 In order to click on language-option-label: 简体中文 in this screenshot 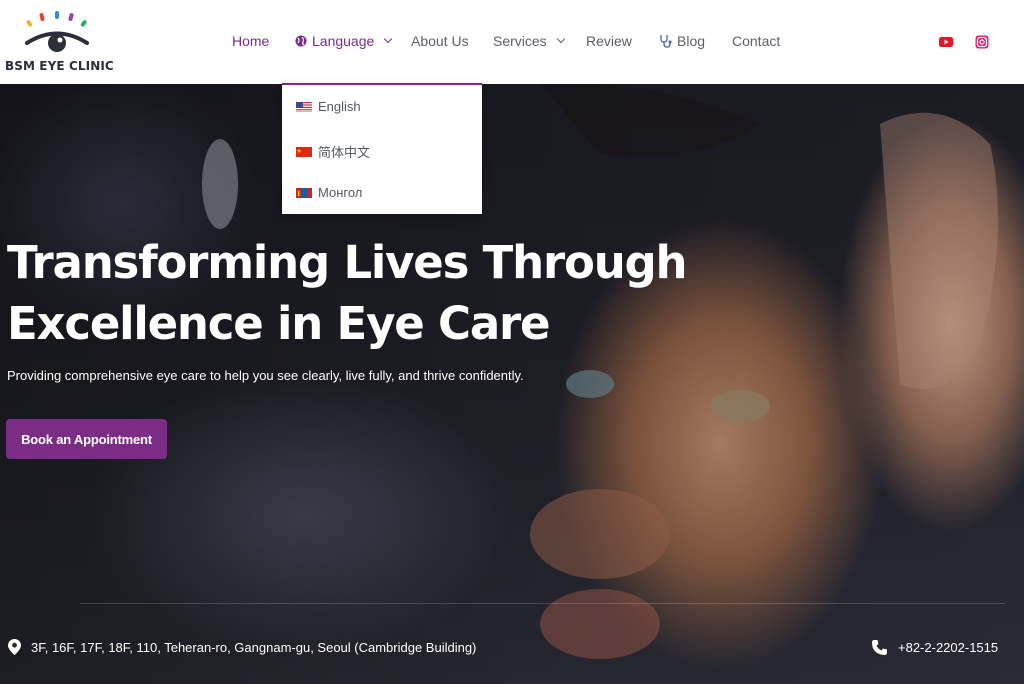, I will do `click(344, 152)`.